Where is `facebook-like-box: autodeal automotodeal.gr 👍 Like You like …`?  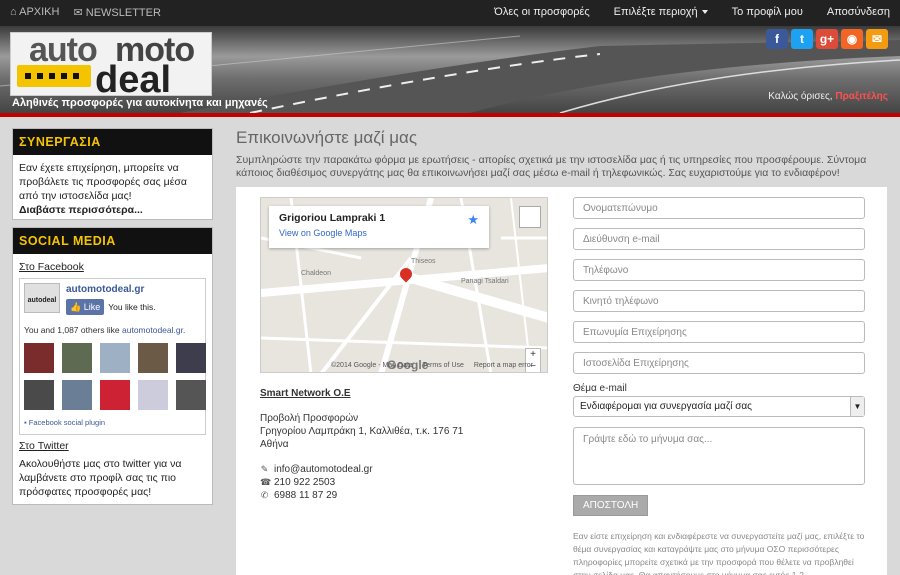 facebook-like-box: autodeal automotodeal.gr 👍 Like You like … is located at coordinates (112, 356).